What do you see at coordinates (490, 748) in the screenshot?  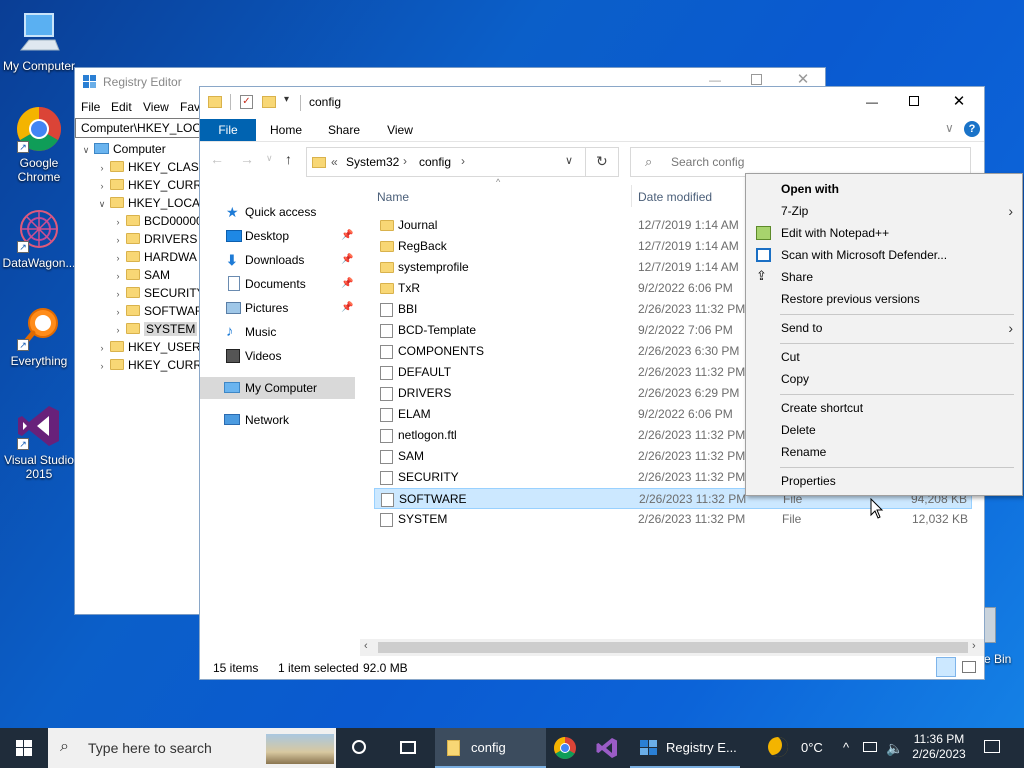 I see `taskbar-app-explorer: config` at bounding box center [490, 748].